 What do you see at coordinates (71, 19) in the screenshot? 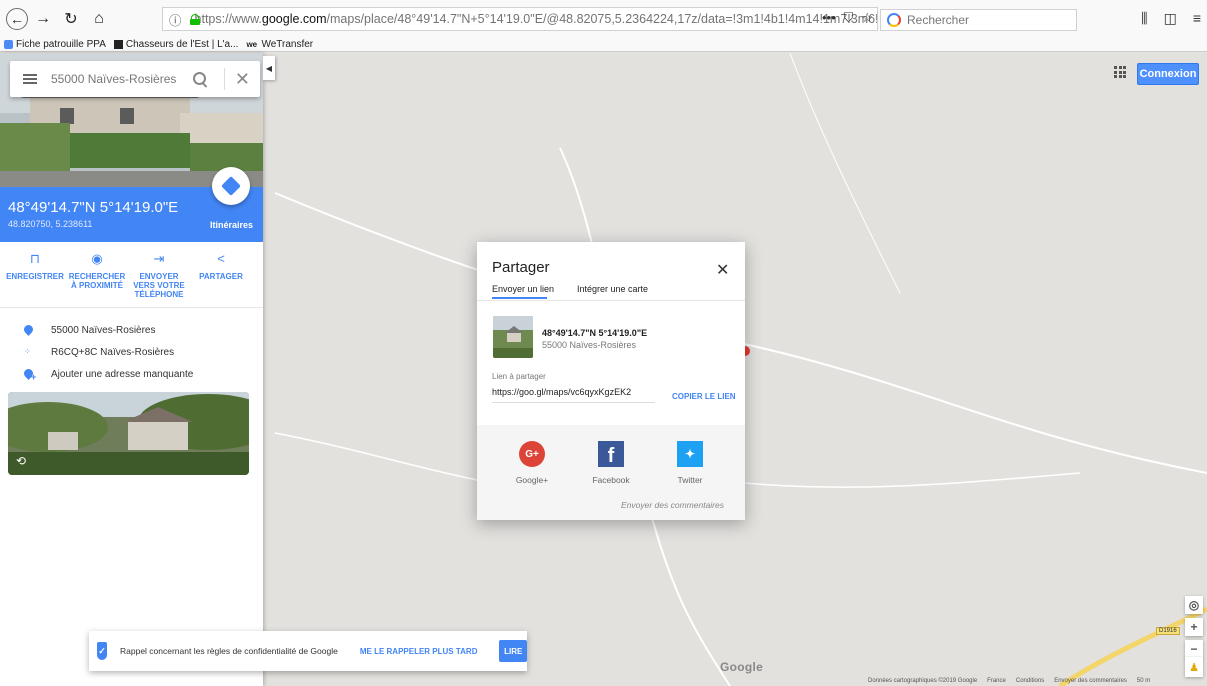
I see `reload-icon: ↻` at bounding box center [71, 19].